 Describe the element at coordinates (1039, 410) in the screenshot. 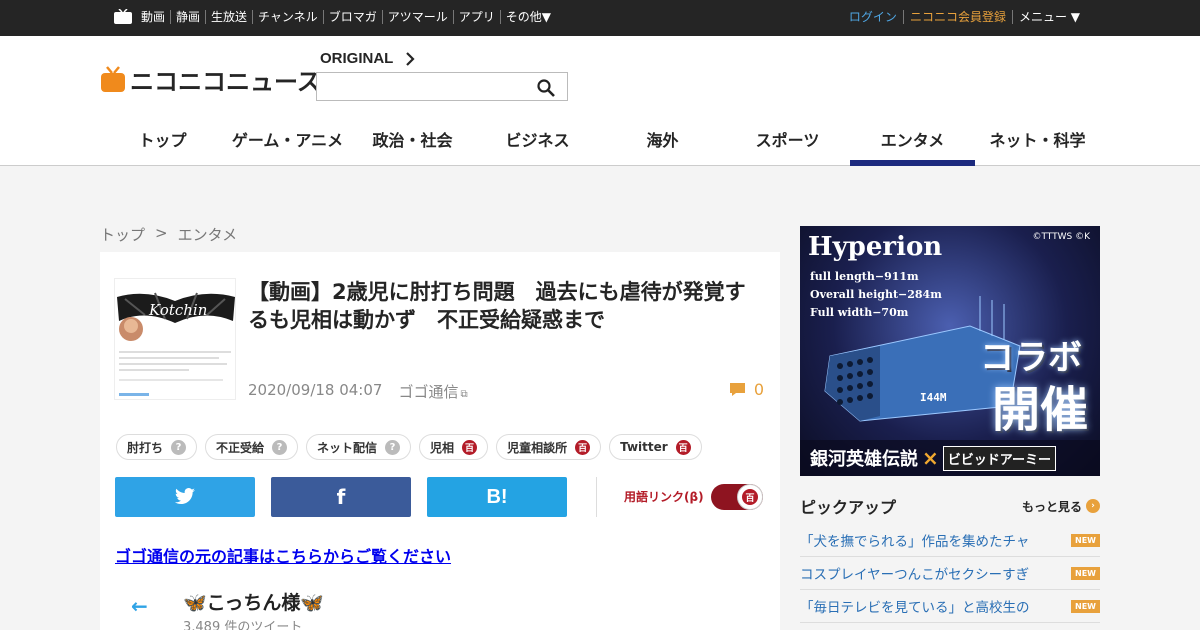

I see `ad-kaisai-text: 開催` at that location.